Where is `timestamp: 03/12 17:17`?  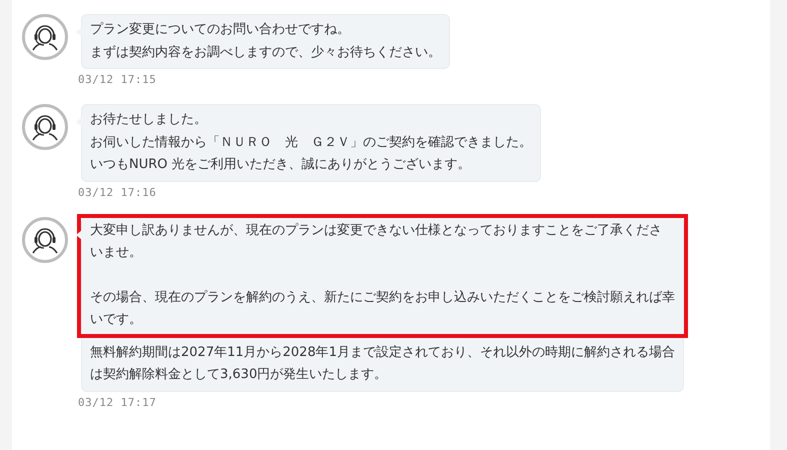
timestamp: 03/12 17:17 is located at coordinates (117, 402).